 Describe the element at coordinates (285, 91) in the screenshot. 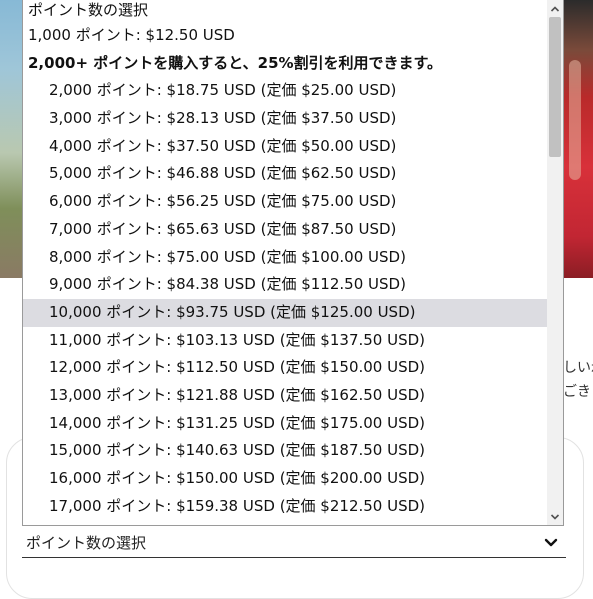

I see `list-item: 2,000 ポイント: $18.75 USD (定価 $25.00 USD)` at that location.